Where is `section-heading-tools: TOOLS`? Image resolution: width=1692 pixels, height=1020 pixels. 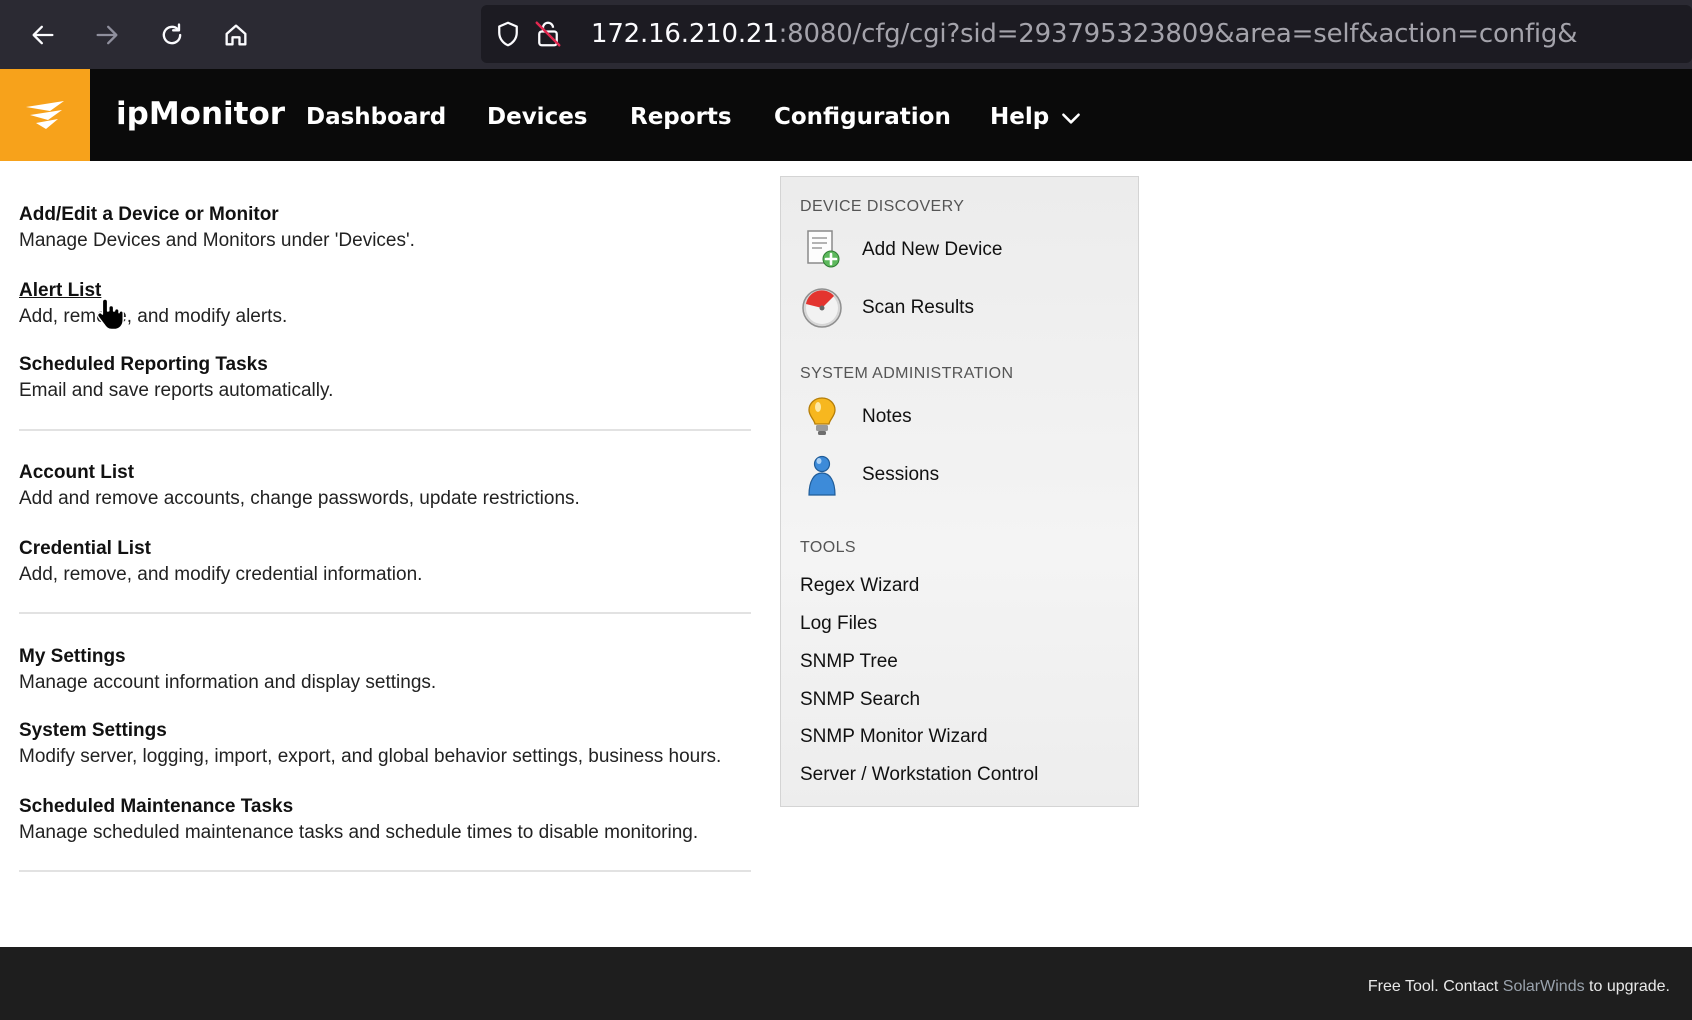
section-heading-tools: TOOLS is located at coordinates (828, 547).